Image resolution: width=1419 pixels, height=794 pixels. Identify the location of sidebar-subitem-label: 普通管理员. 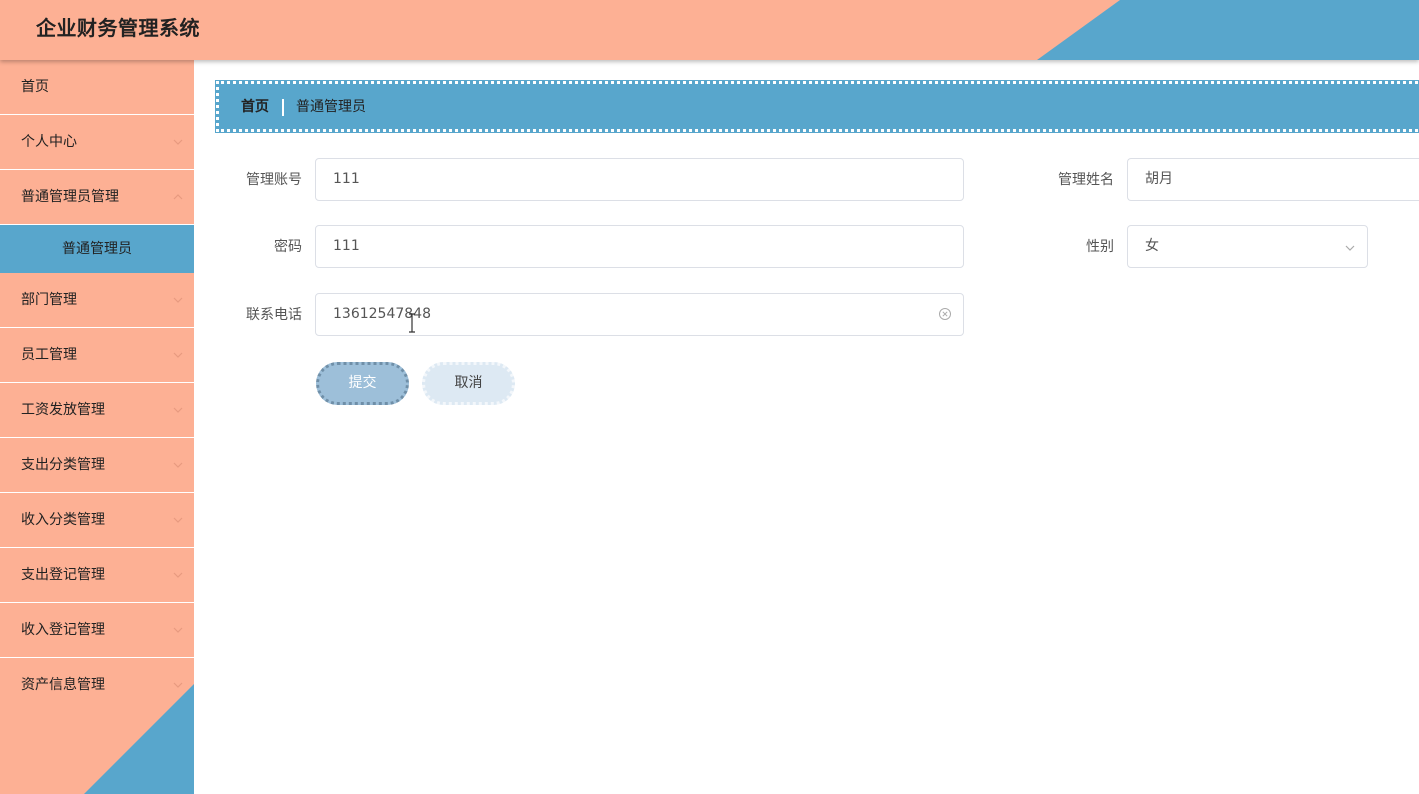
(97, 249).